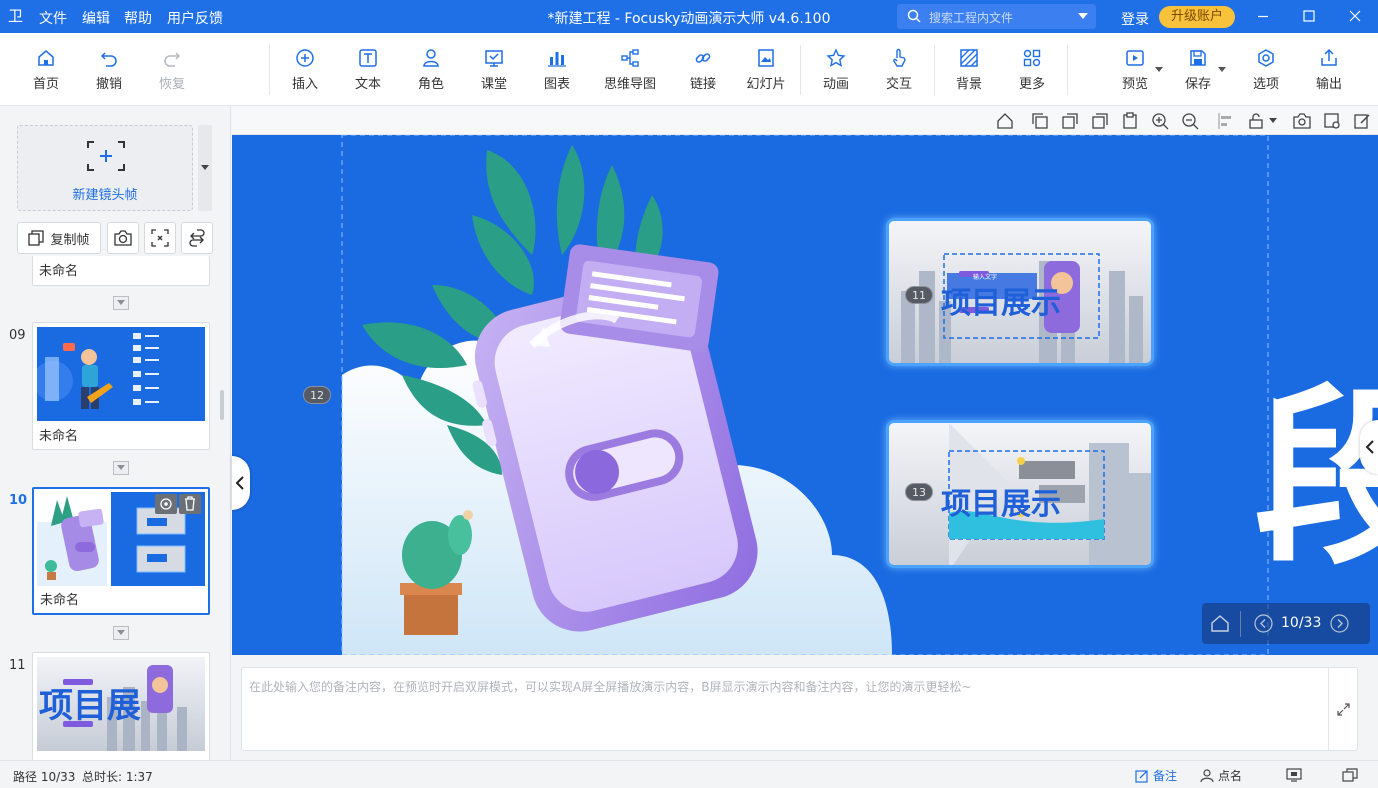 The image size is (1378, 788). Describe the element at coordinates (689, 774) in the screenshot. I see `status-bar: 路径 10/33 总时长: 1:37 备注 点名` at that location.